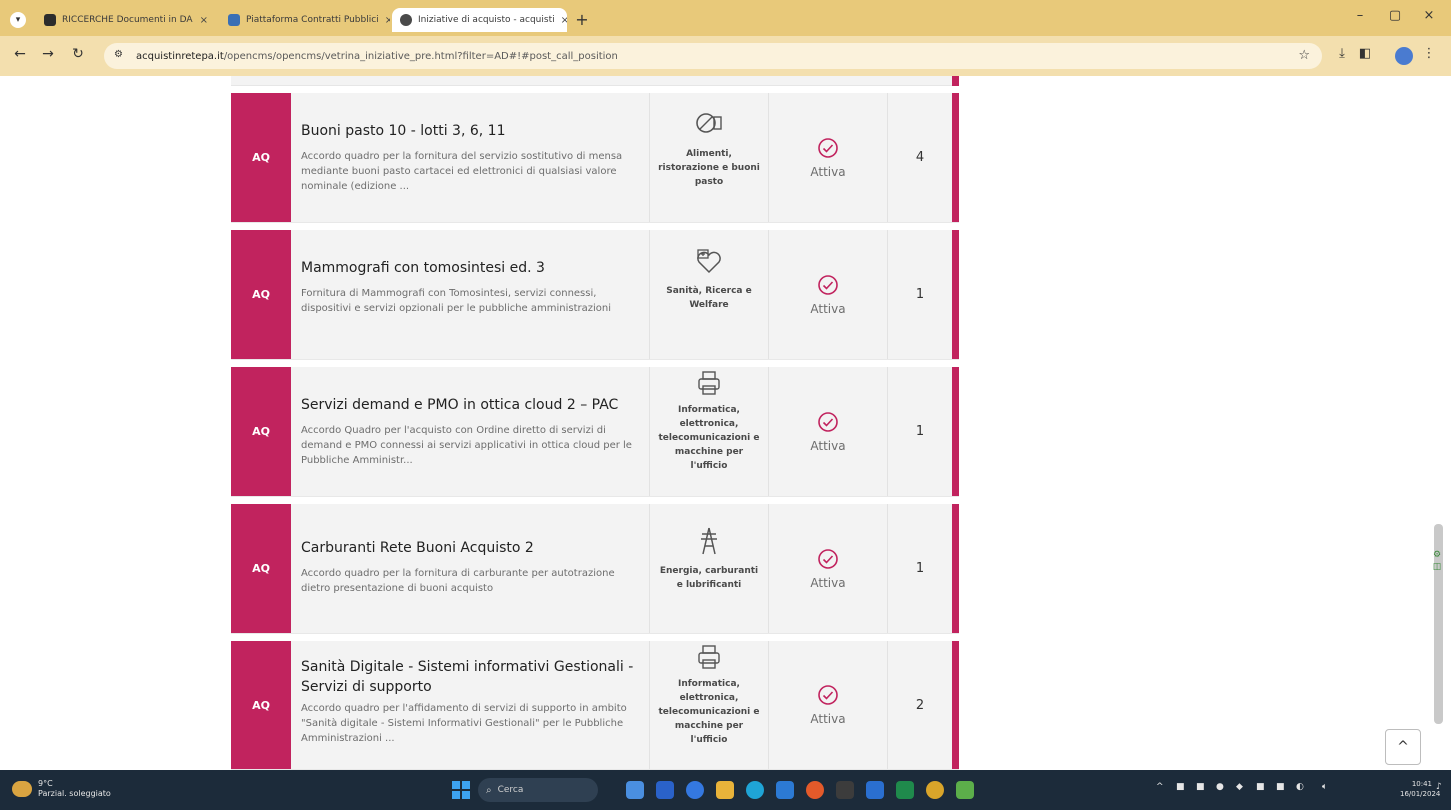  I want to click on tray-chevron-icon: ^, so click(1160, 787).